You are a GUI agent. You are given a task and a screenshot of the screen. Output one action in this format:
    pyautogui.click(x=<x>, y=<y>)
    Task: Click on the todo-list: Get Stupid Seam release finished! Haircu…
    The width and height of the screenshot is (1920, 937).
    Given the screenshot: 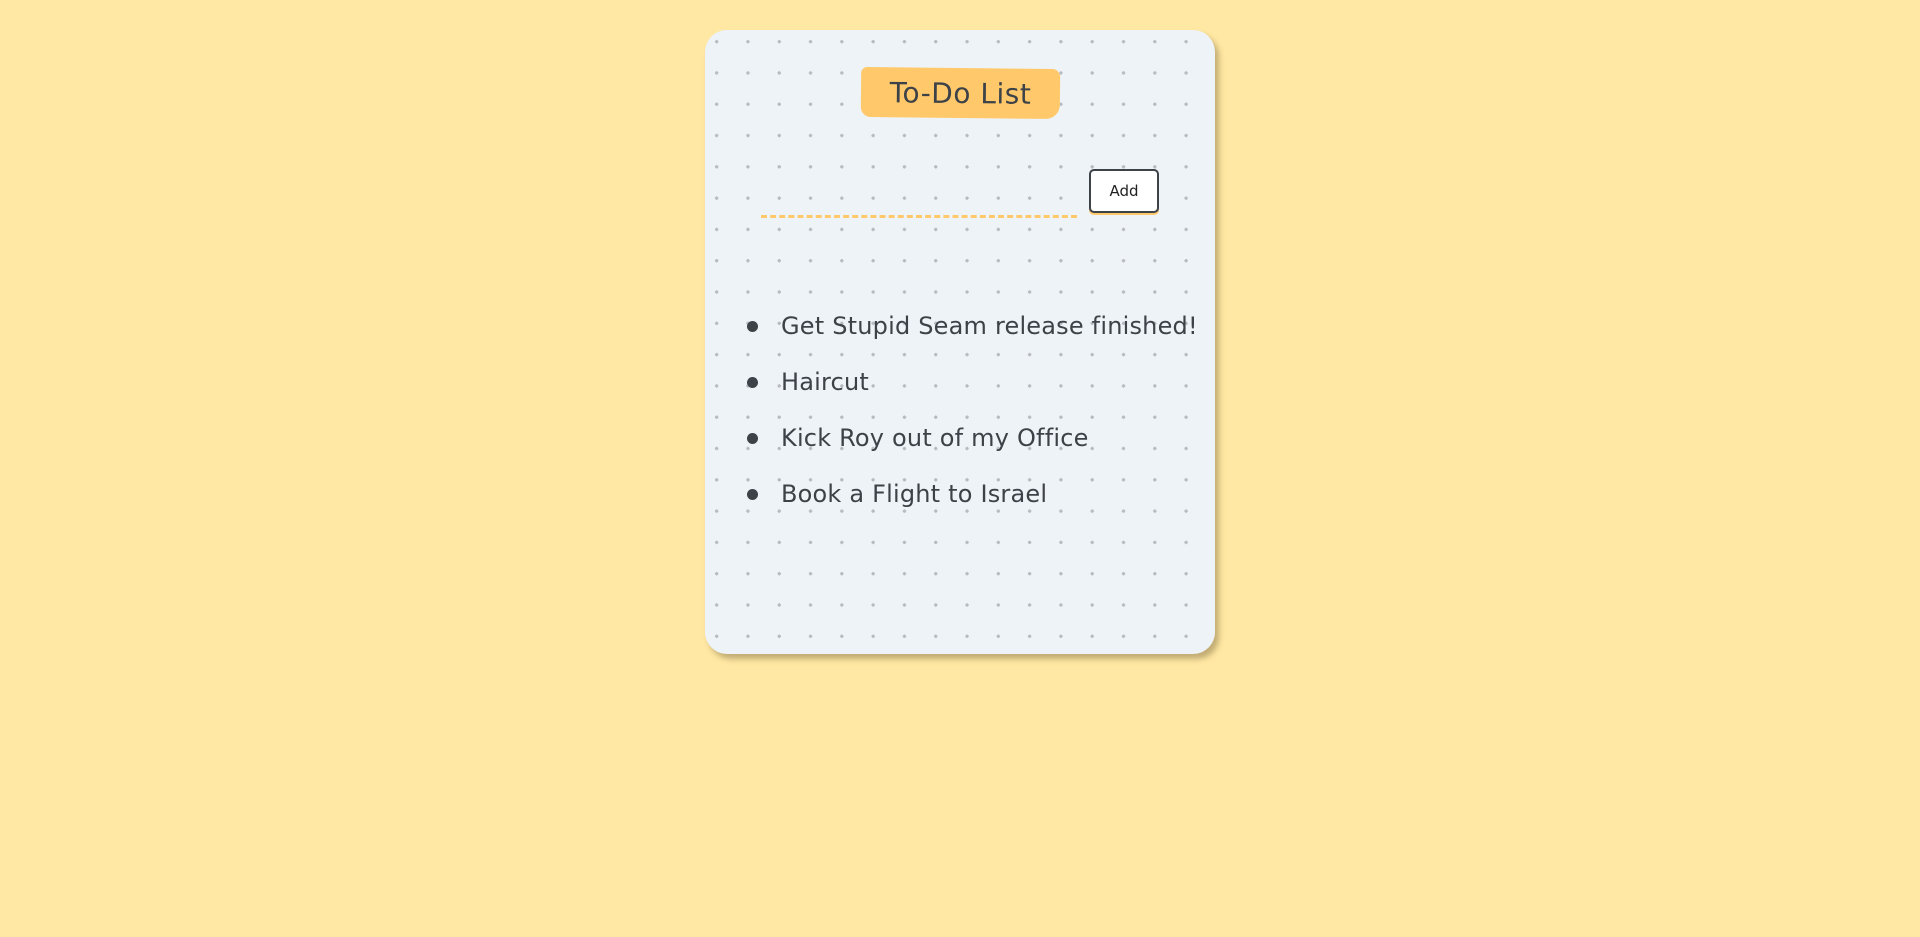 What is the action you would take?
    pyautogui.click(x=972, y=410)
    